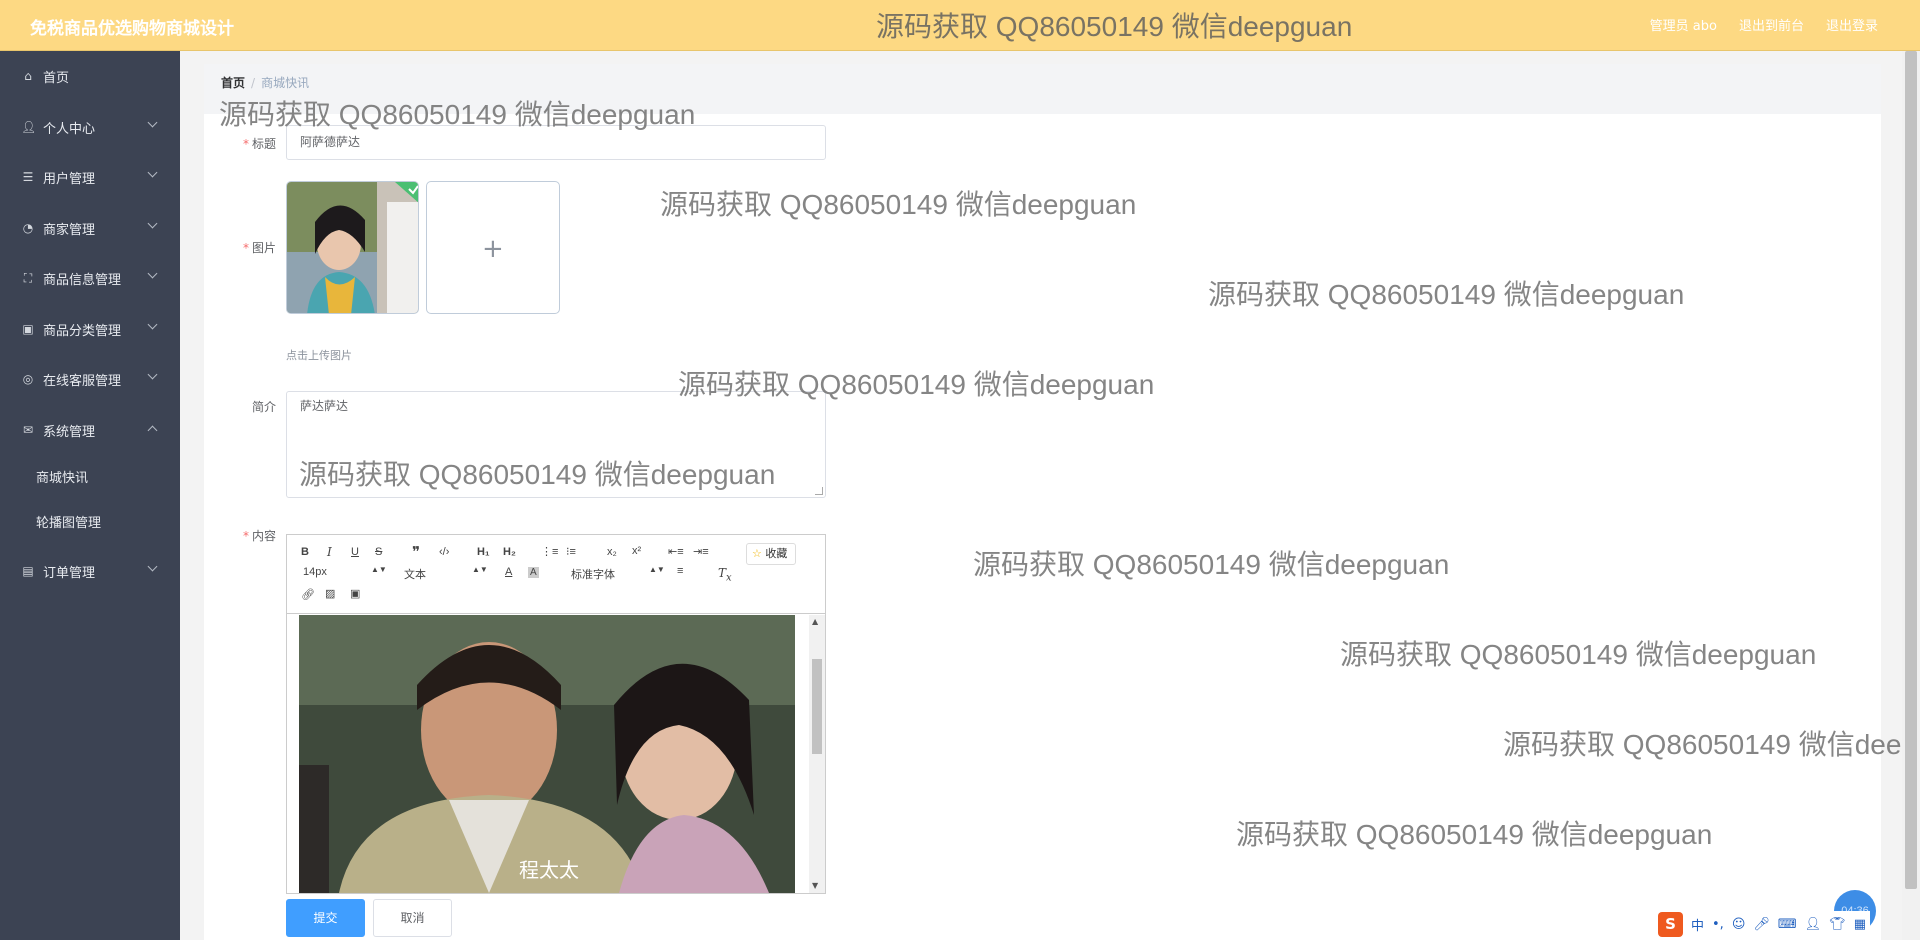 Image resolution: width=1920 pixels, height=940 pixels. What do you see at coordinates (1697, 924) in the screenshot?
I see `ime-language: 中` at bounding box center [1697, 924].